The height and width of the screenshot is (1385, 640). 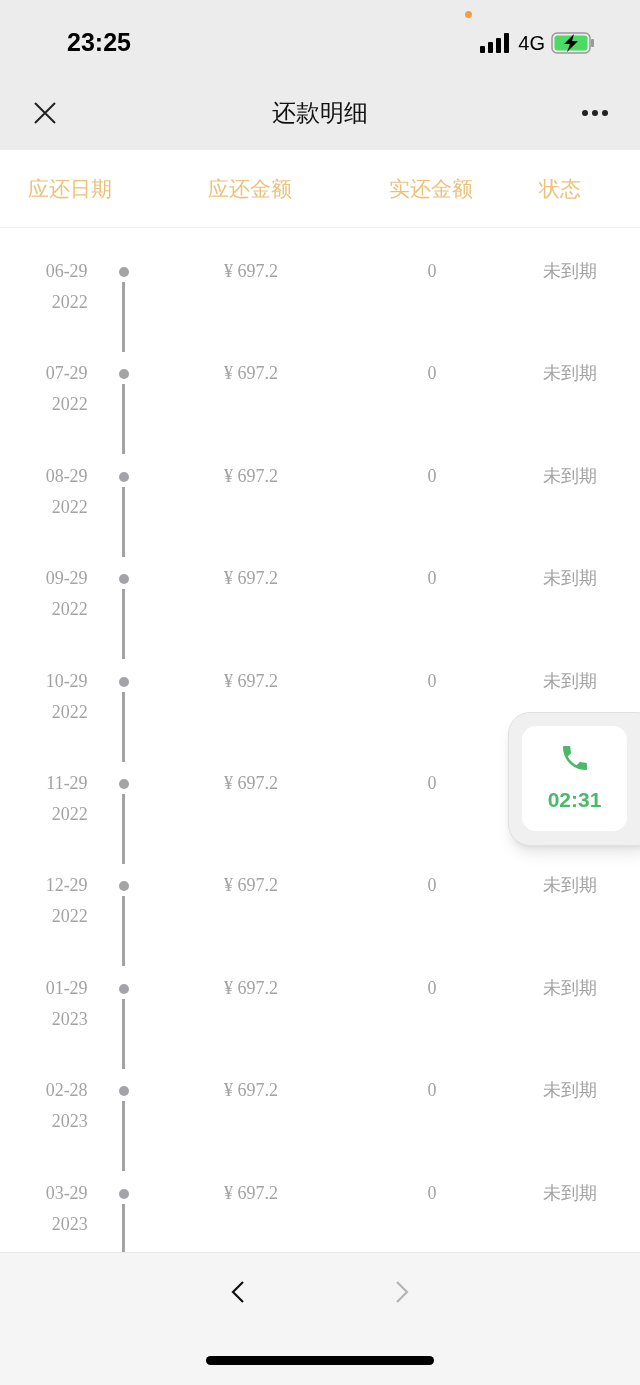 I want to click on due-date: 07-29, so click(x=66, y=374).